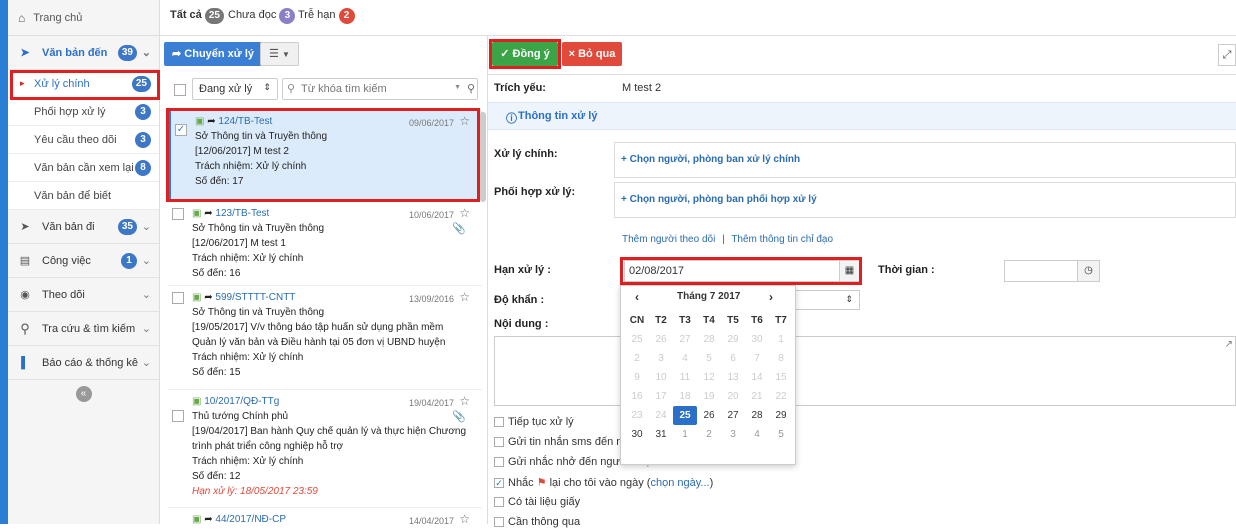  What do you see at coordinates (274, 54) in the screenshot?
I see `list-icon: ☰` at bounding box center [274, 54].